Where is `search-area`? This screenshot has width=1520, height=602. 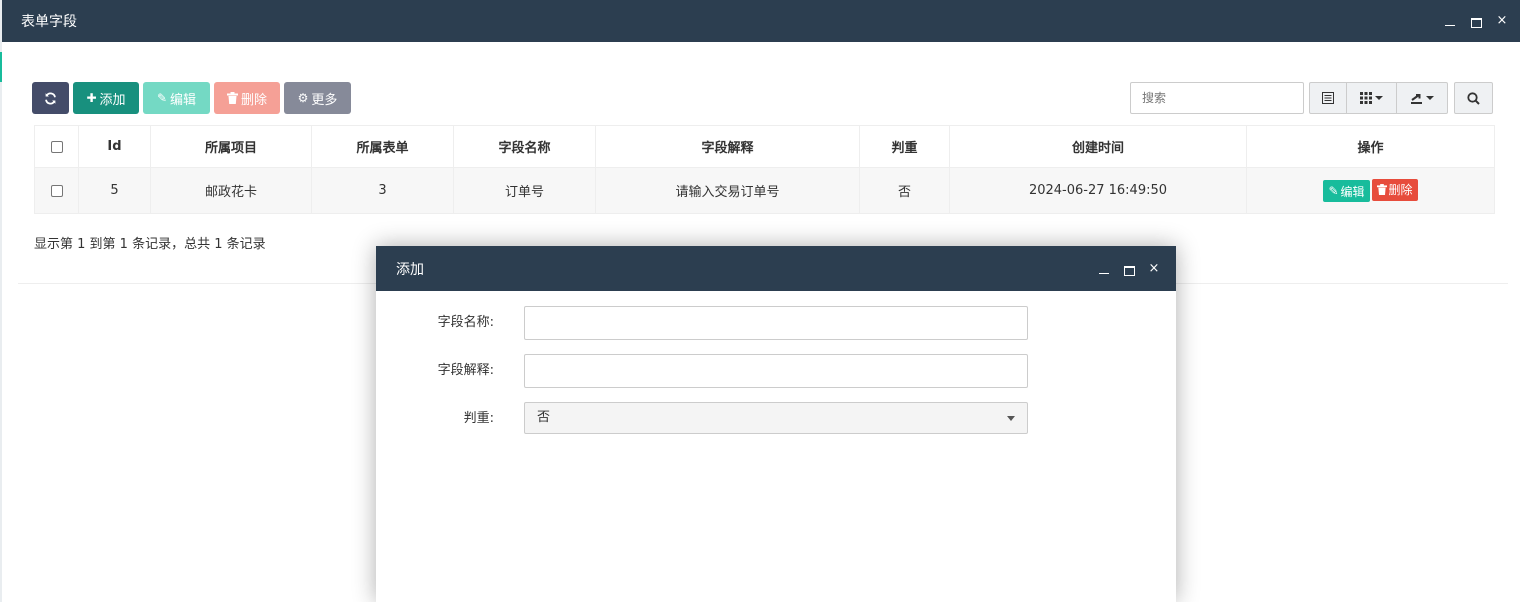
search-area is located at coordinates (1311, 98).